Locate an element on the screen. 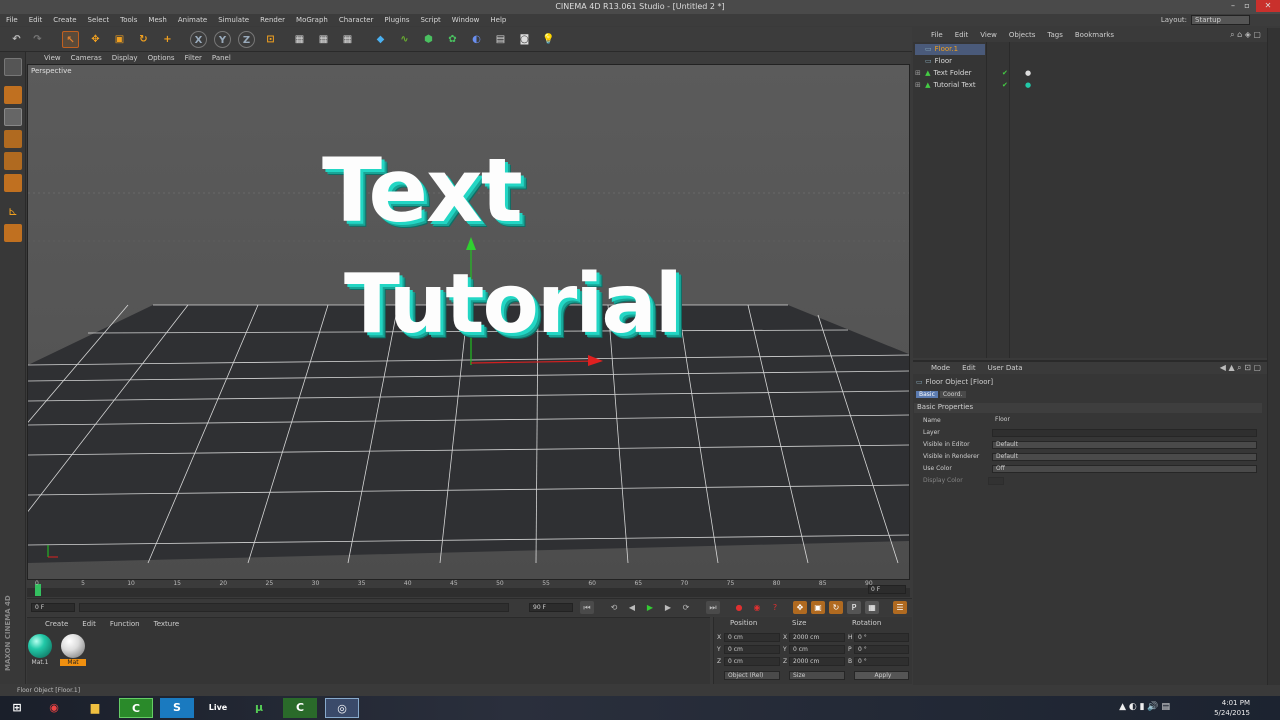  size-z-field: 2000 cm is located at coordinates (817, 661).